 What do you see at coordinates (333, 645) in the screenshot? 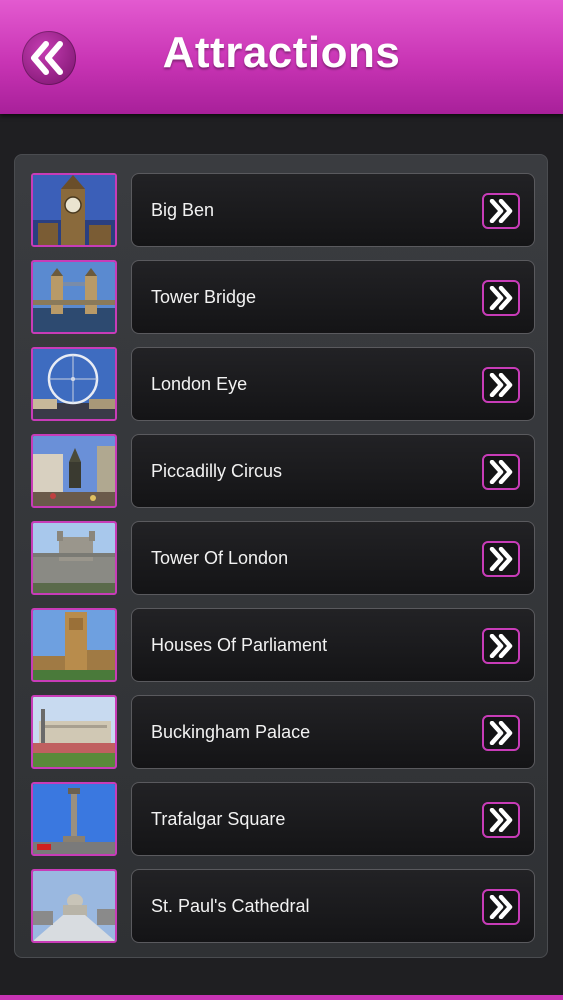
I see `list-item-card: Houses Of Parliament` at bounding box center [333, 645].